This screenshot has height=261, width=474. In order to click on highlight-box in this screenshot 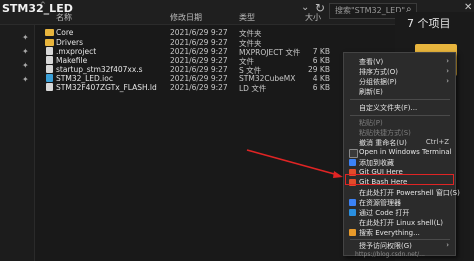, I will do `click(399, 179)`.